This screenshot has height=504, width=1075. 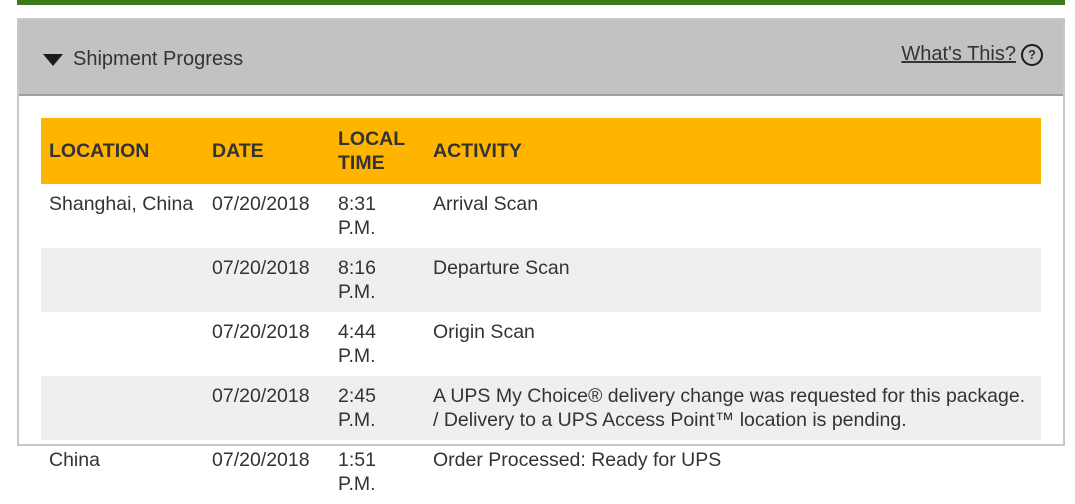 What do you see at coordinates (477, 151) in the screenshot?
I see `column-header-activity: ACTIVITY` at bounding box center [477, 151].